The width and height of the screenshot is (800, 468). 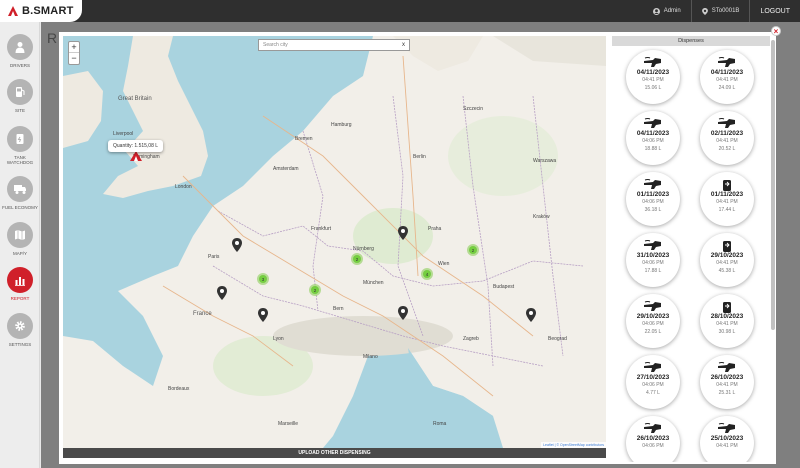 I want to click on dispense-date: 26/10/2023, so click(x=727, y=377).